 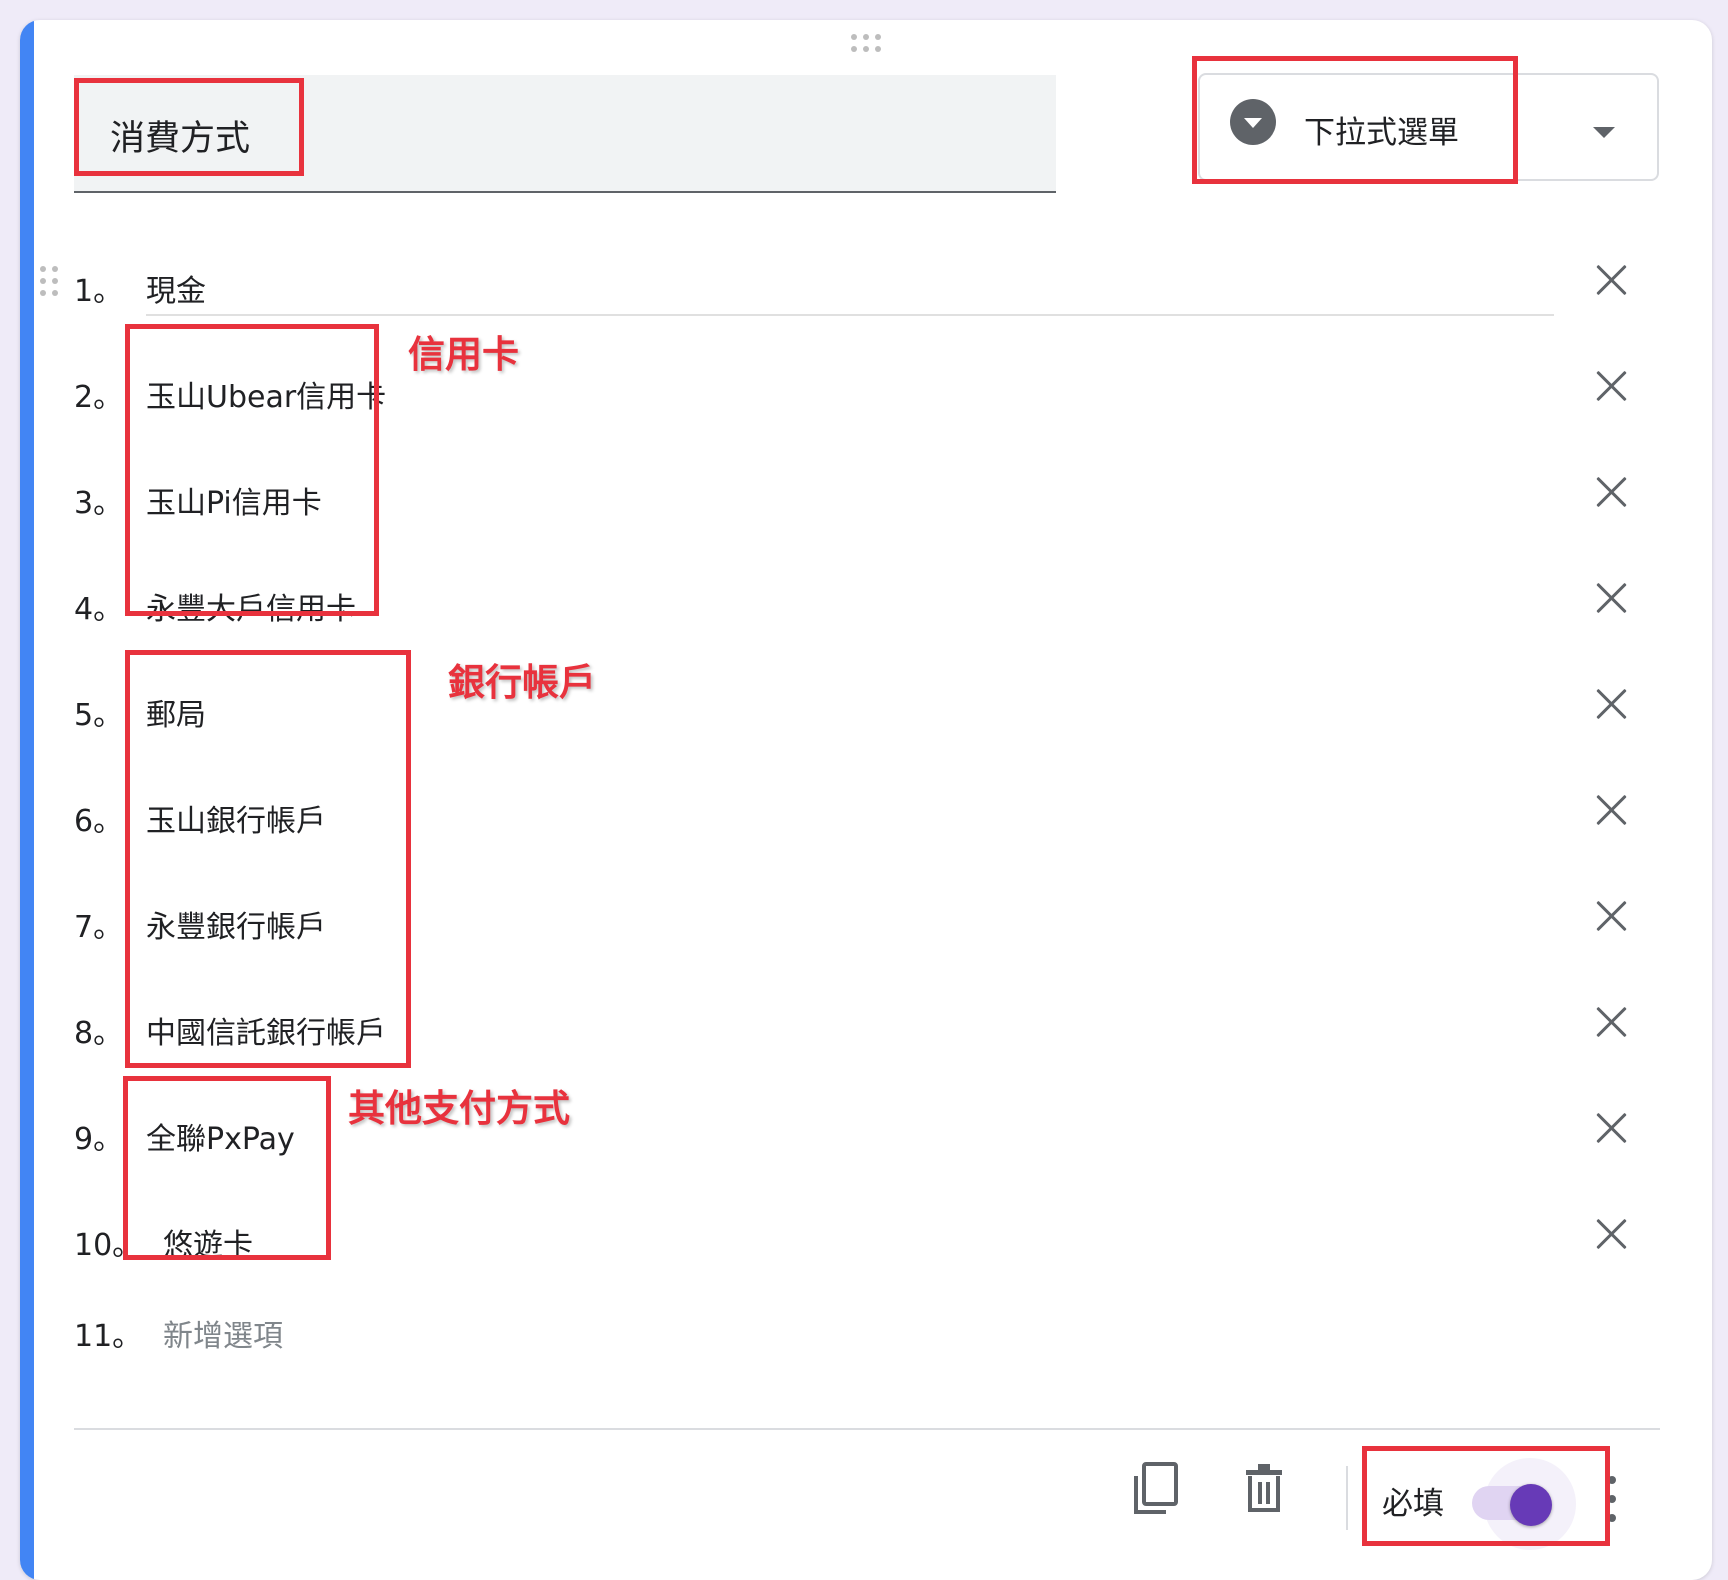 I want to click on option-number: 3。, so click(x=99, y=503).